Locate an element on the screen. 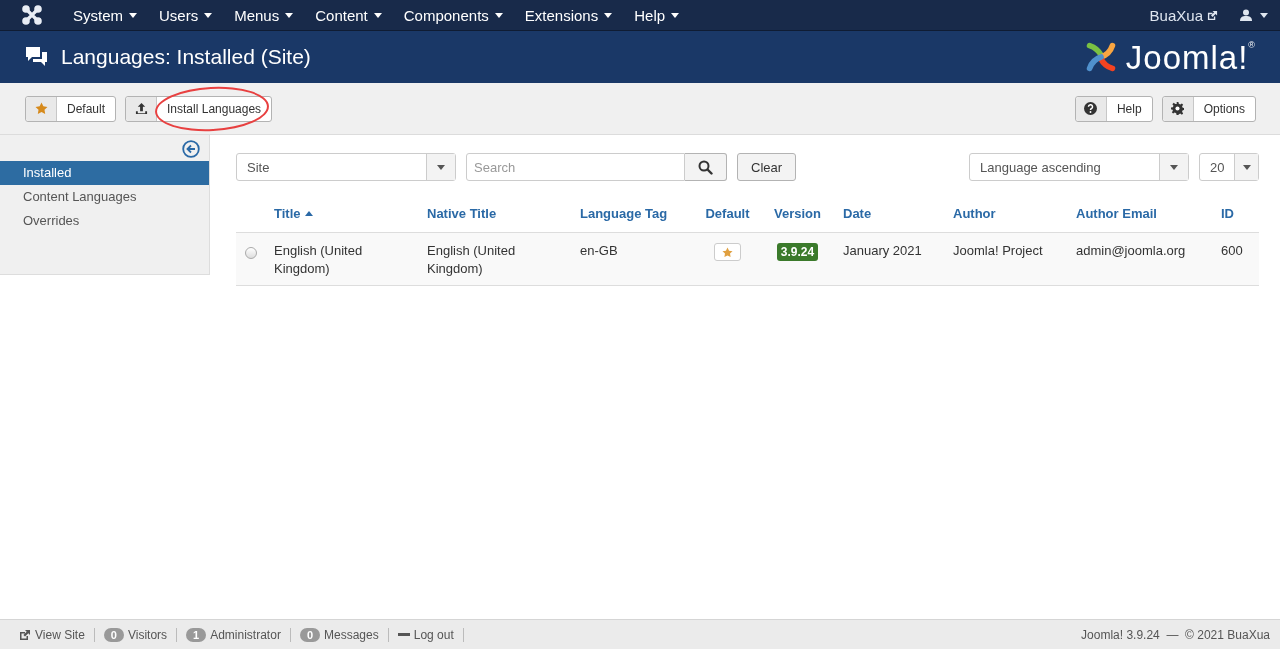 The height and width of the screenshot is (649, 1280). clear-button: Clear is located at coordinates (767, 167).